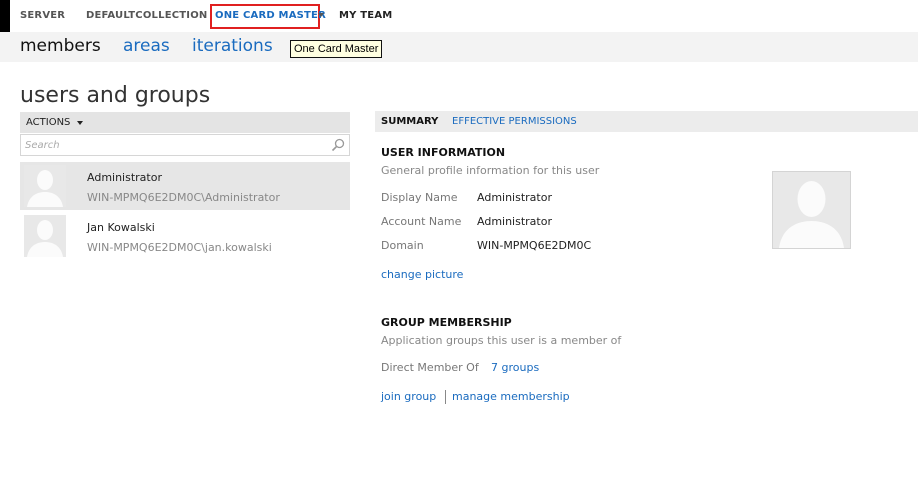  I want to click on actions-menu: ACTIONS, so click(185, 122).